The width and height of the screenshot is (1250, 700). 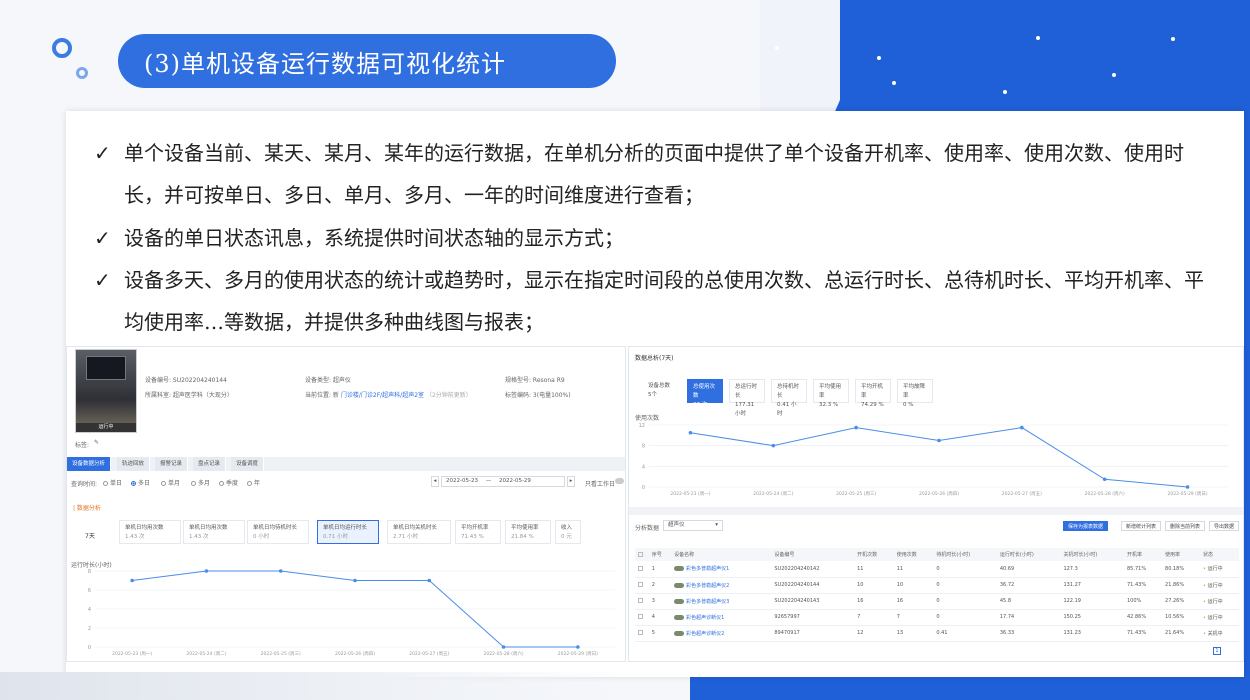 I want to click on tab-track-replay: 轨迹回放, so click(x=134, y=464).